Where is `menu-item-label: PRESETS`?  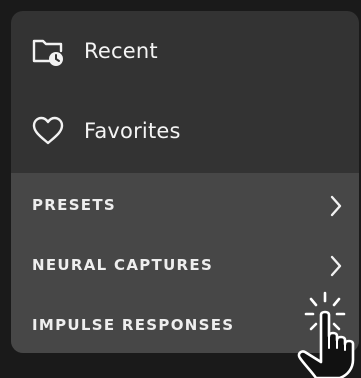 menu-item-label: PRESETS is located at coordinates (74, 205).